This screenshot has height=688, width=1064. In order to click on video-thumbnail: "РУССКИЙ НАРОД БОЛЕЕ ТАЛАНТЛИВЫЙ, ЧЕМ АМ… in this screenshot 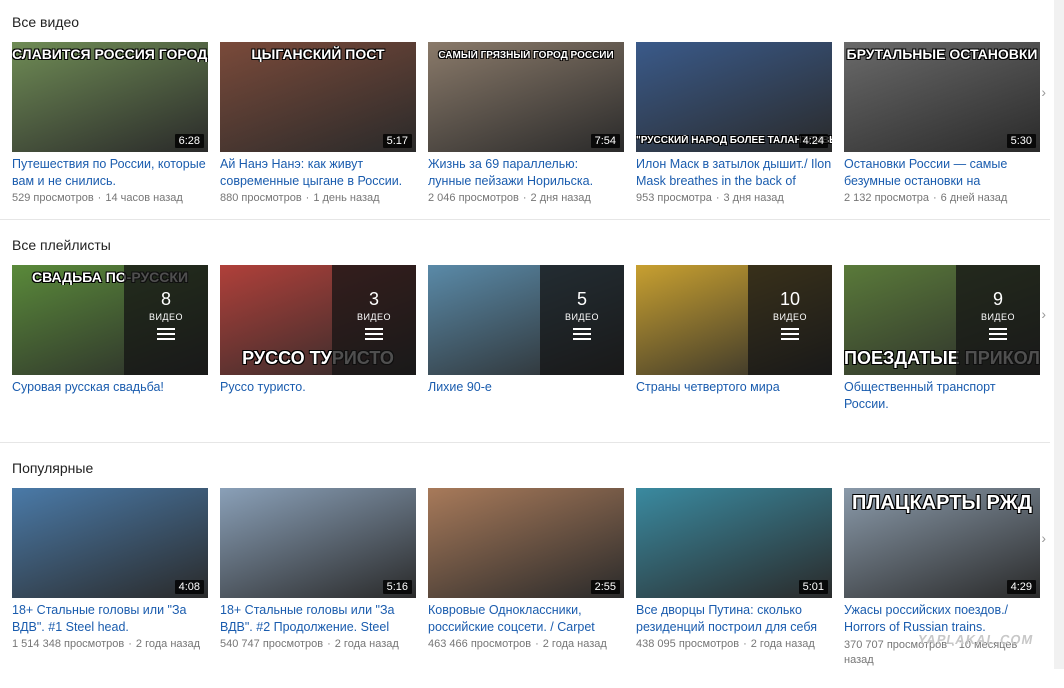, I will do `click(734, 97)`.